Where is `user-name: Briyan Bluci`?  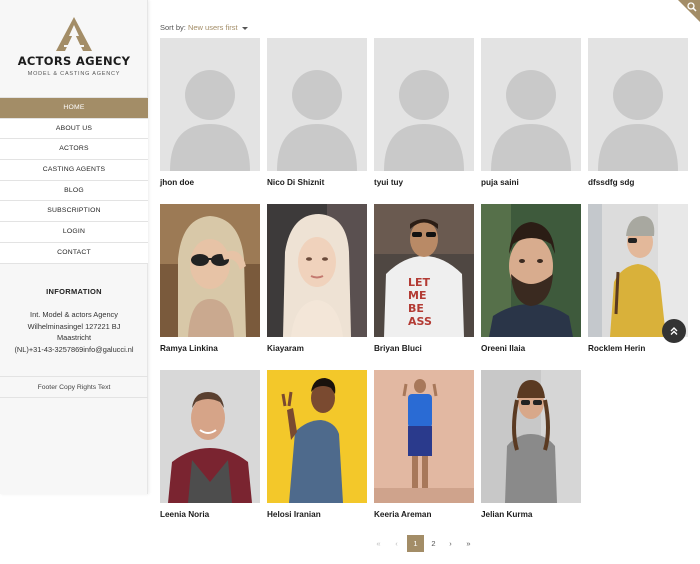 user-name: Briyan Bluci is located at coordinates (398, 348).